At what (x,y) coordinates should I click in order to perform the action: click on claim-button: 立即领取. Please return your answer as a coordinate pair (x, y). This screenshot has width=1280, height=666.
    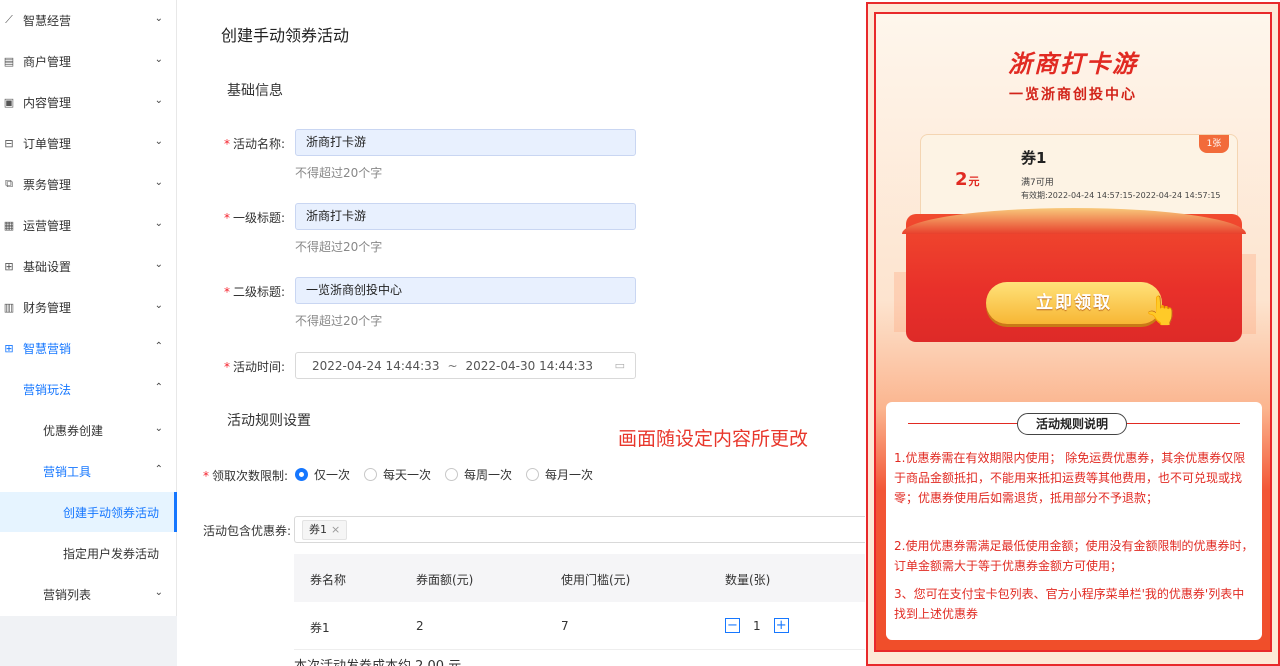
    Looking at the image, I should click on (1074, 303).